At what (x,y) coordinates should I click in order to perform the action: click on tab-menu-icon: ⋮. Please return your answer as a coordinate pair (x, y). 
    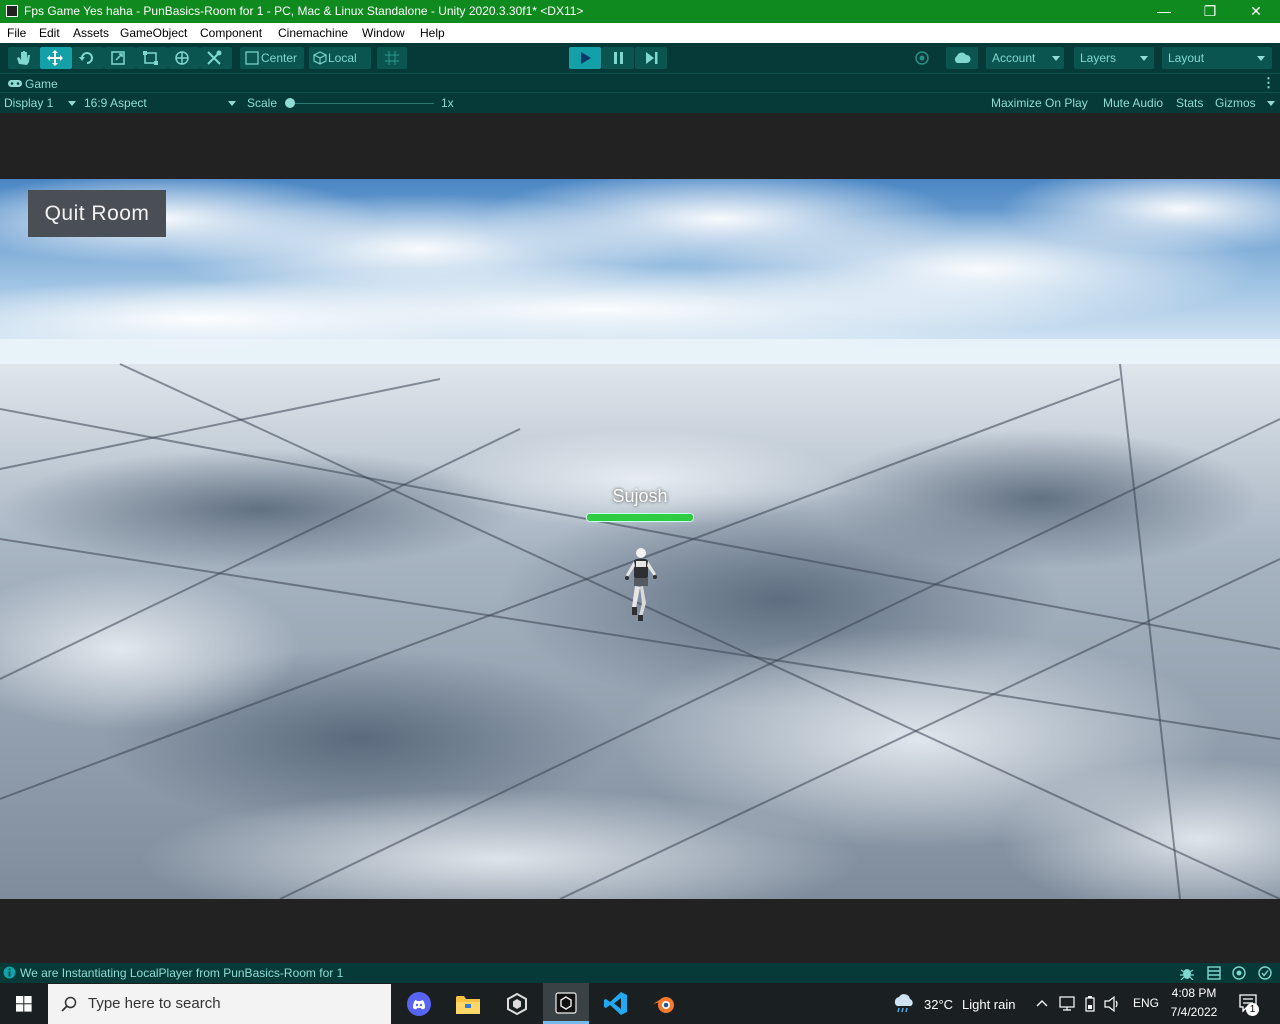
    Looking at the image, I should click on (1268, 83).